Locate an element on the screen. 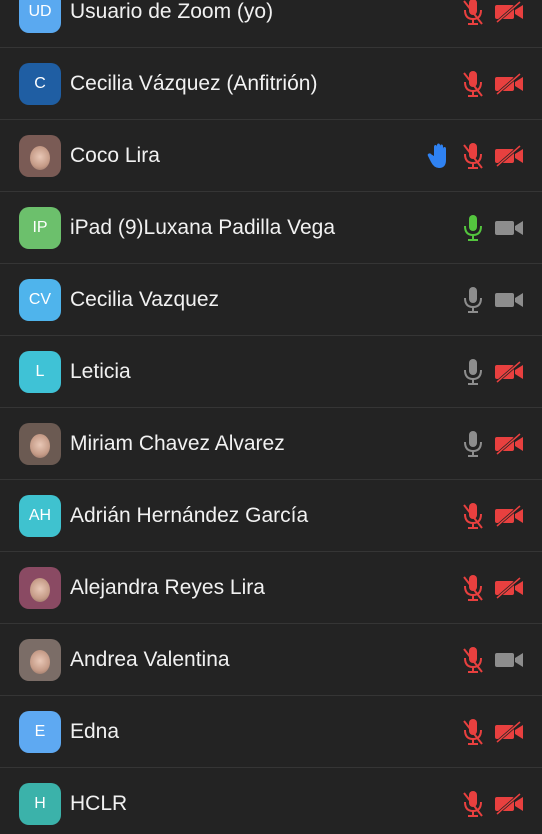 This screenshot has width=542, height=834. avatar: C is located at coordinates (40, 84).